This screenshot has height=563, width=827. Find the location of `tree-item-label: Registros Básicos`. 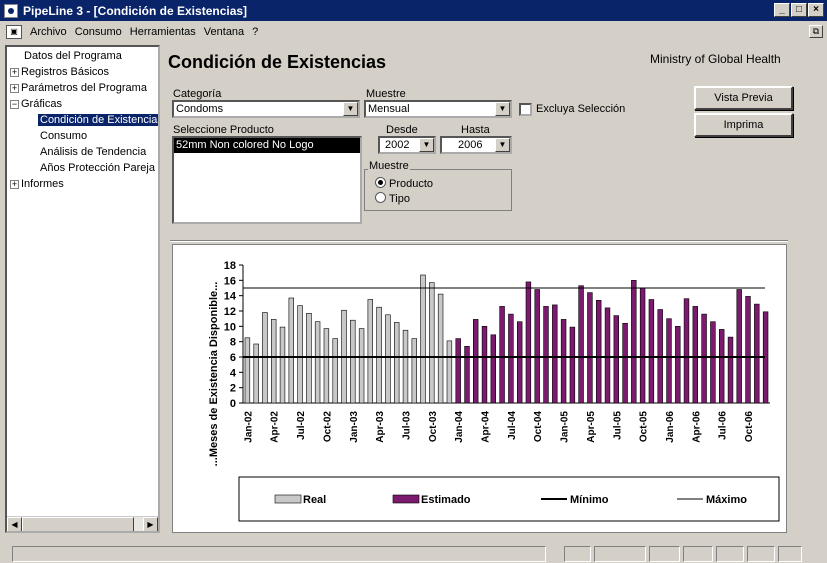

tree-item-label: Registros Básicos is located at coordinates (65, 72).